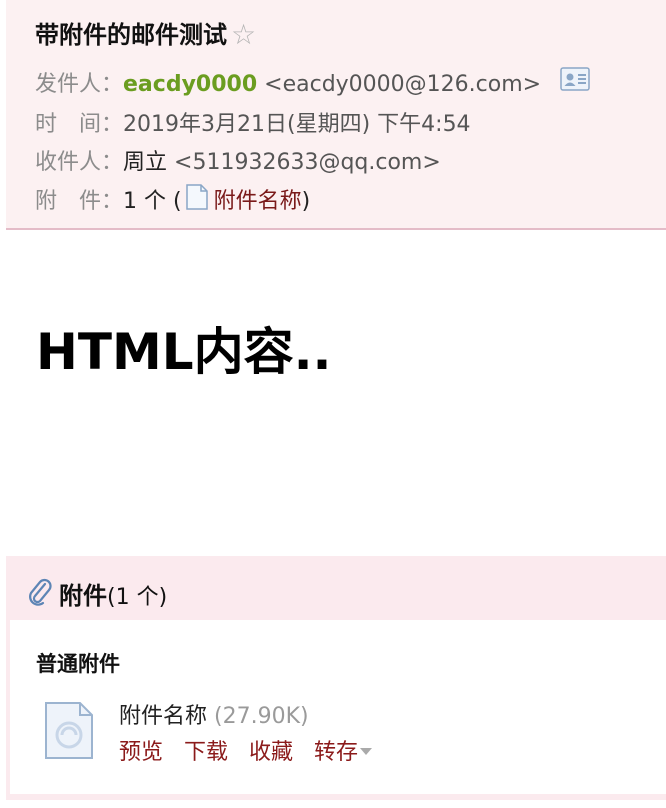  I want to click on mail-body-content: HTML内容.., so click(184, 352).